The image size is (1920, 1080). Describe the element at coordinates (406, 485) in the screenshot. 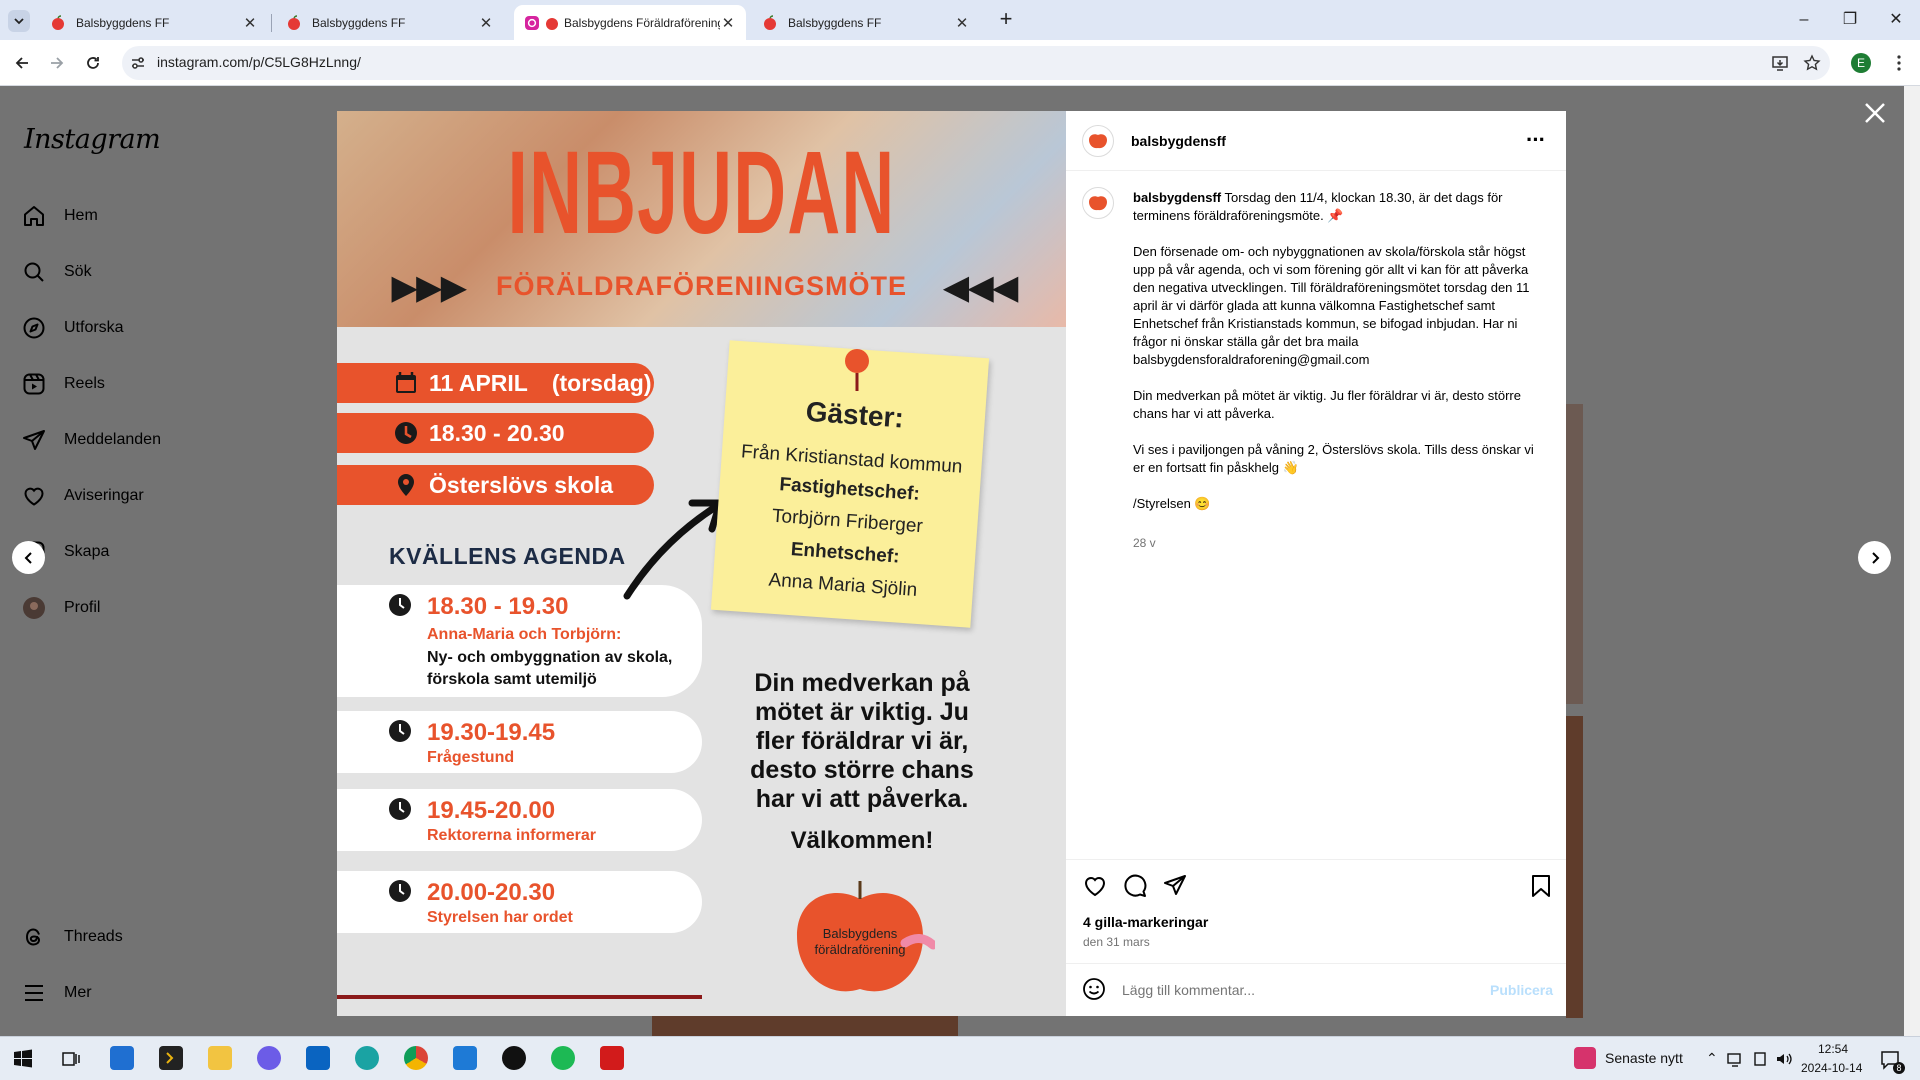

I see `location-pin-icon` at that location.